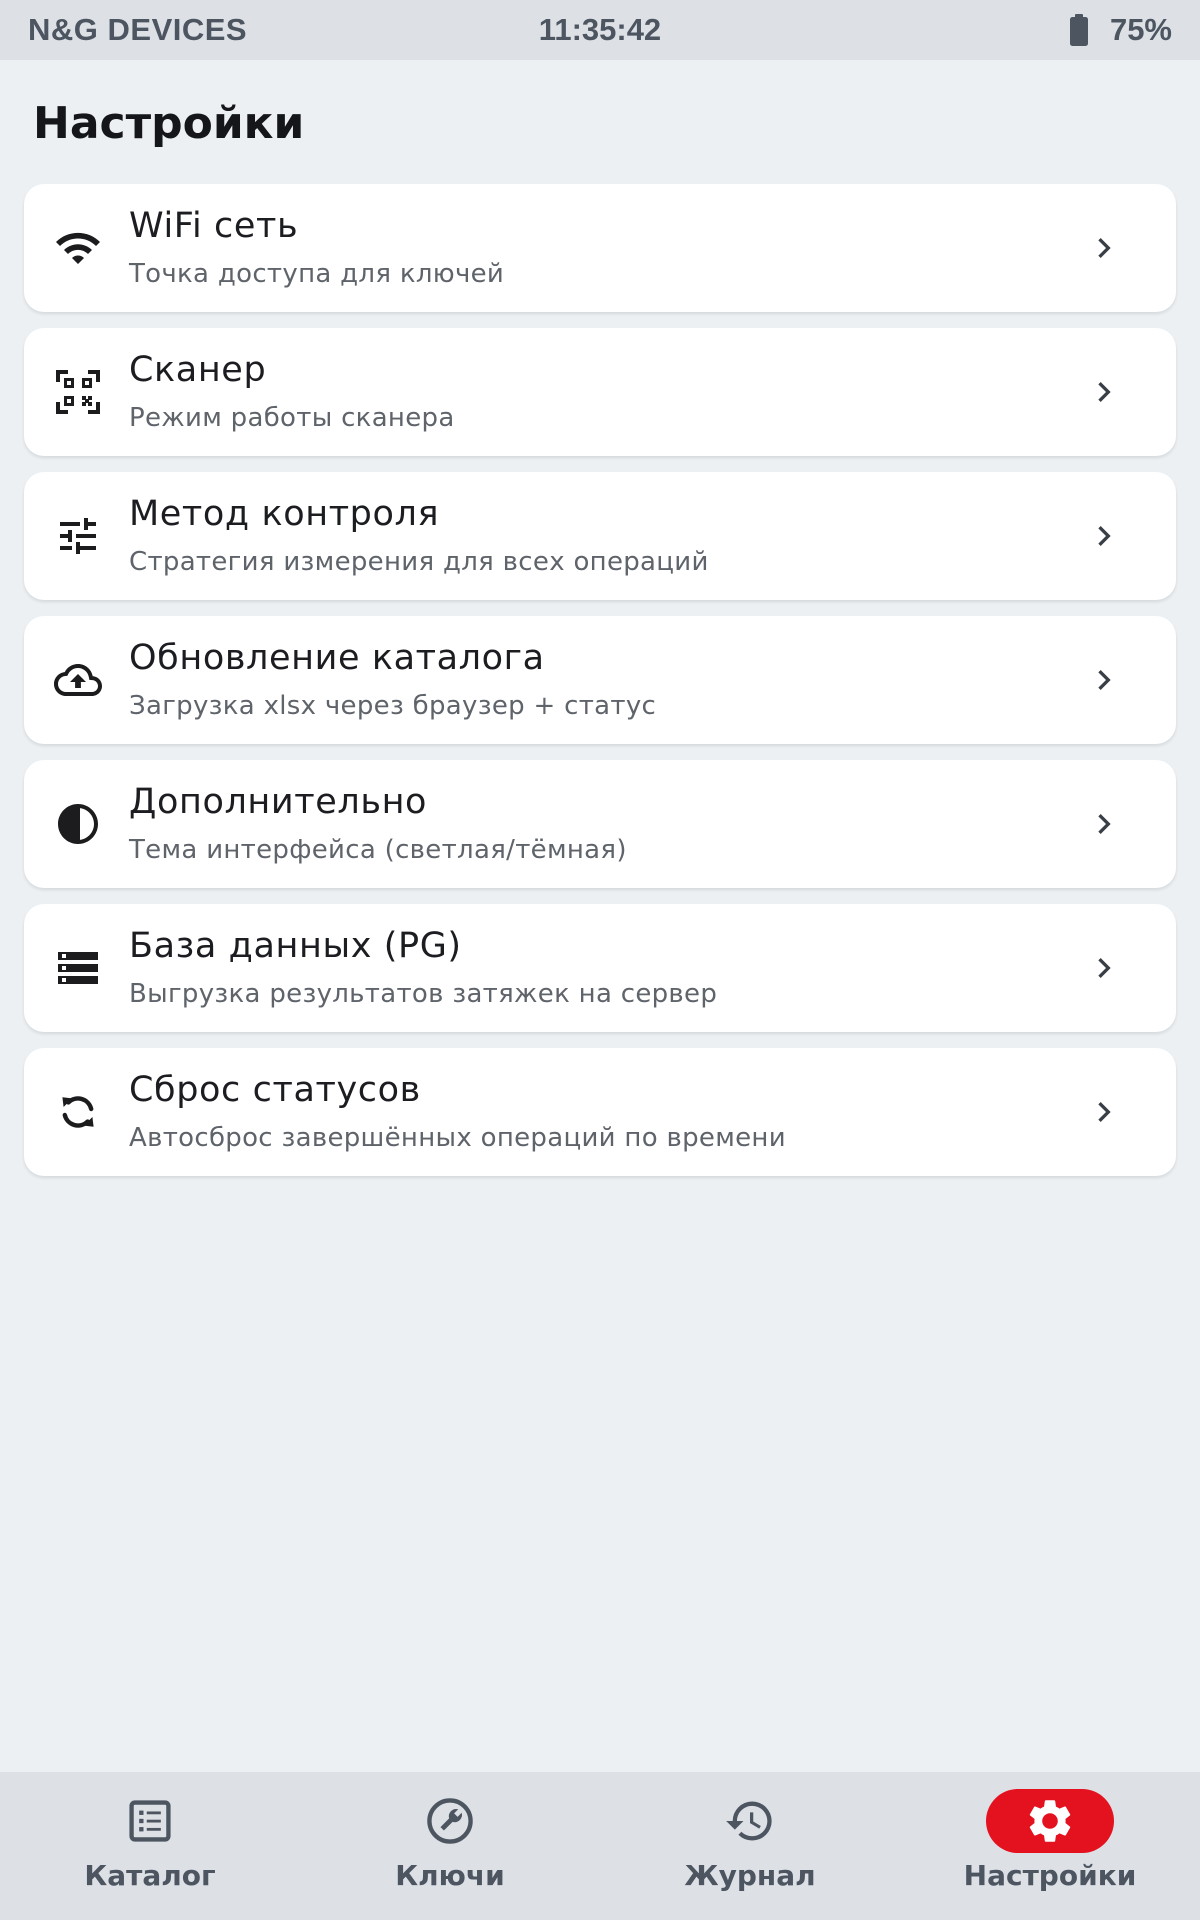 The height and width of the screenshot is (1920, 1200). Describe the element at coordinates (138, 29) in the screenshot. I see `status-brand: N&G DEVICES` at that location.